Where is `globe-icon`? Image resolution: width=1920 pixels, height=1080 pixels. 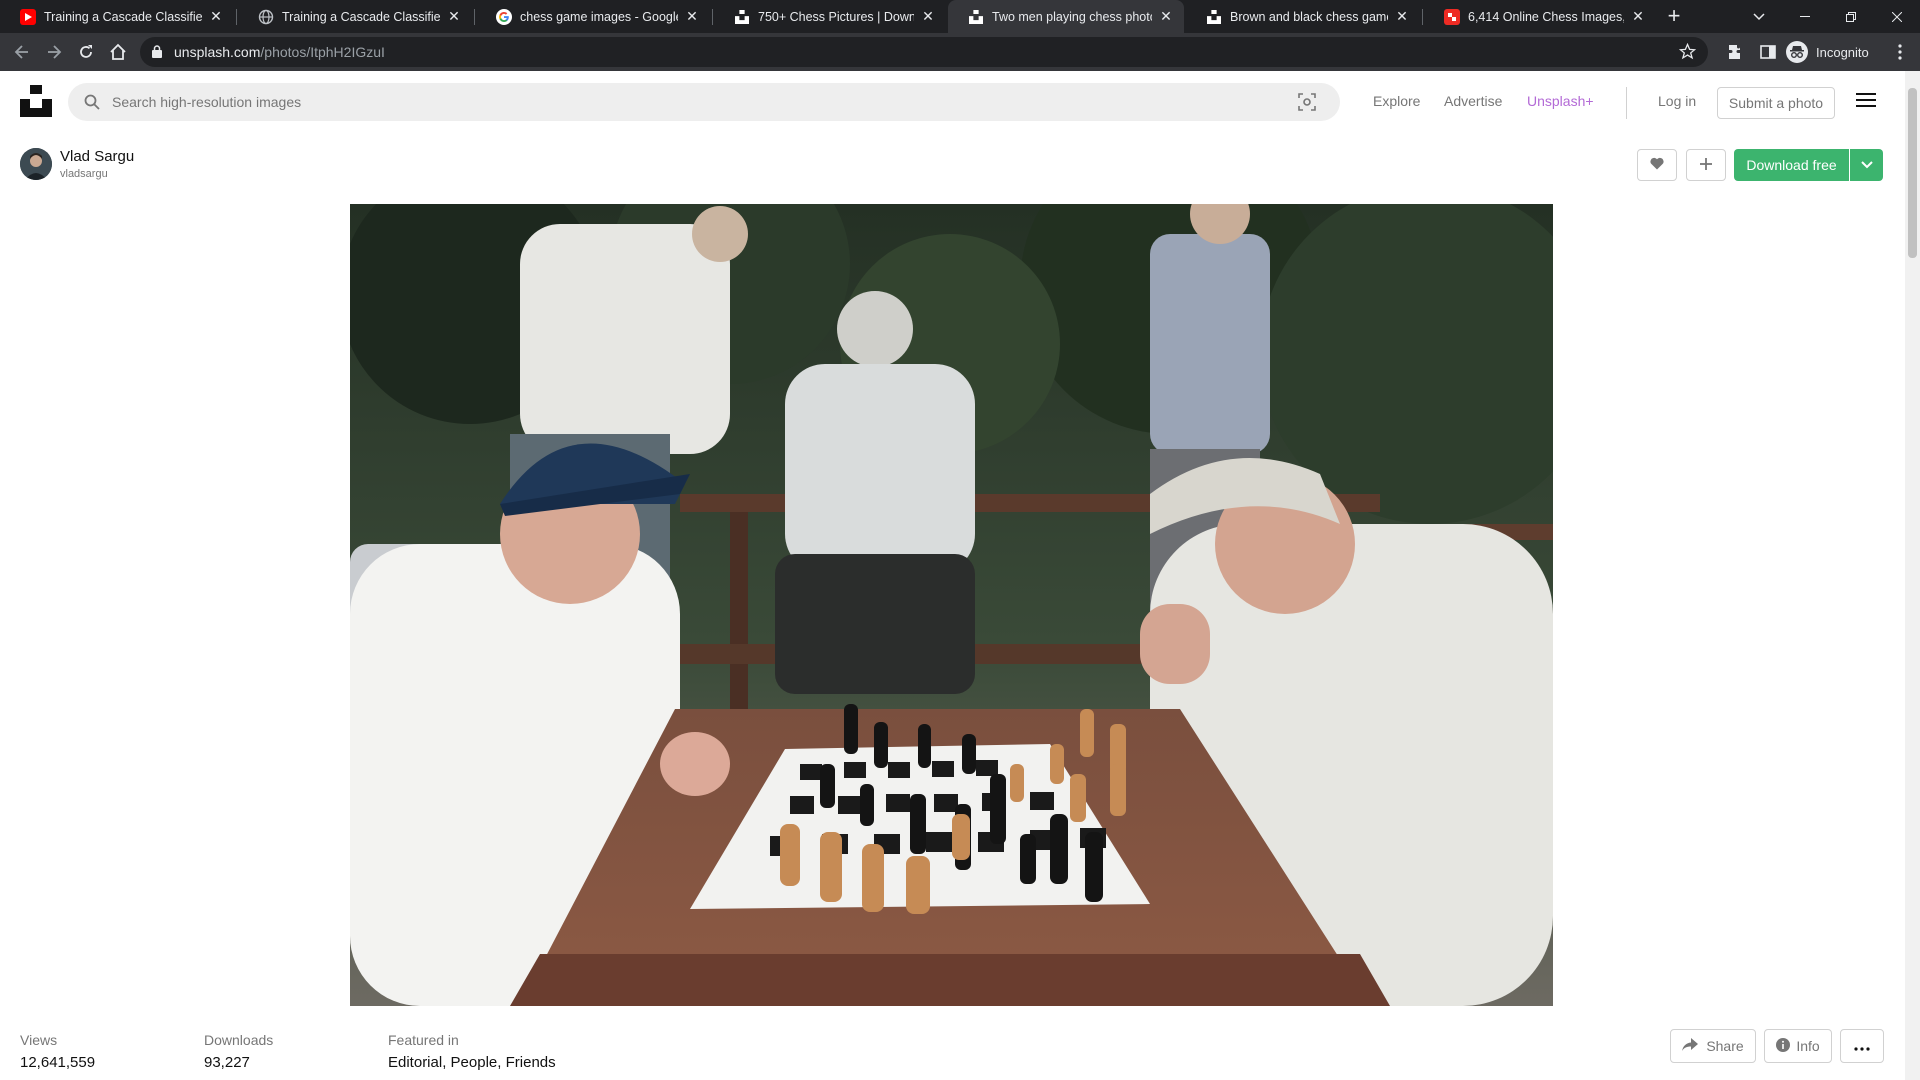 globe-icon is located at coordinates (266, 17).